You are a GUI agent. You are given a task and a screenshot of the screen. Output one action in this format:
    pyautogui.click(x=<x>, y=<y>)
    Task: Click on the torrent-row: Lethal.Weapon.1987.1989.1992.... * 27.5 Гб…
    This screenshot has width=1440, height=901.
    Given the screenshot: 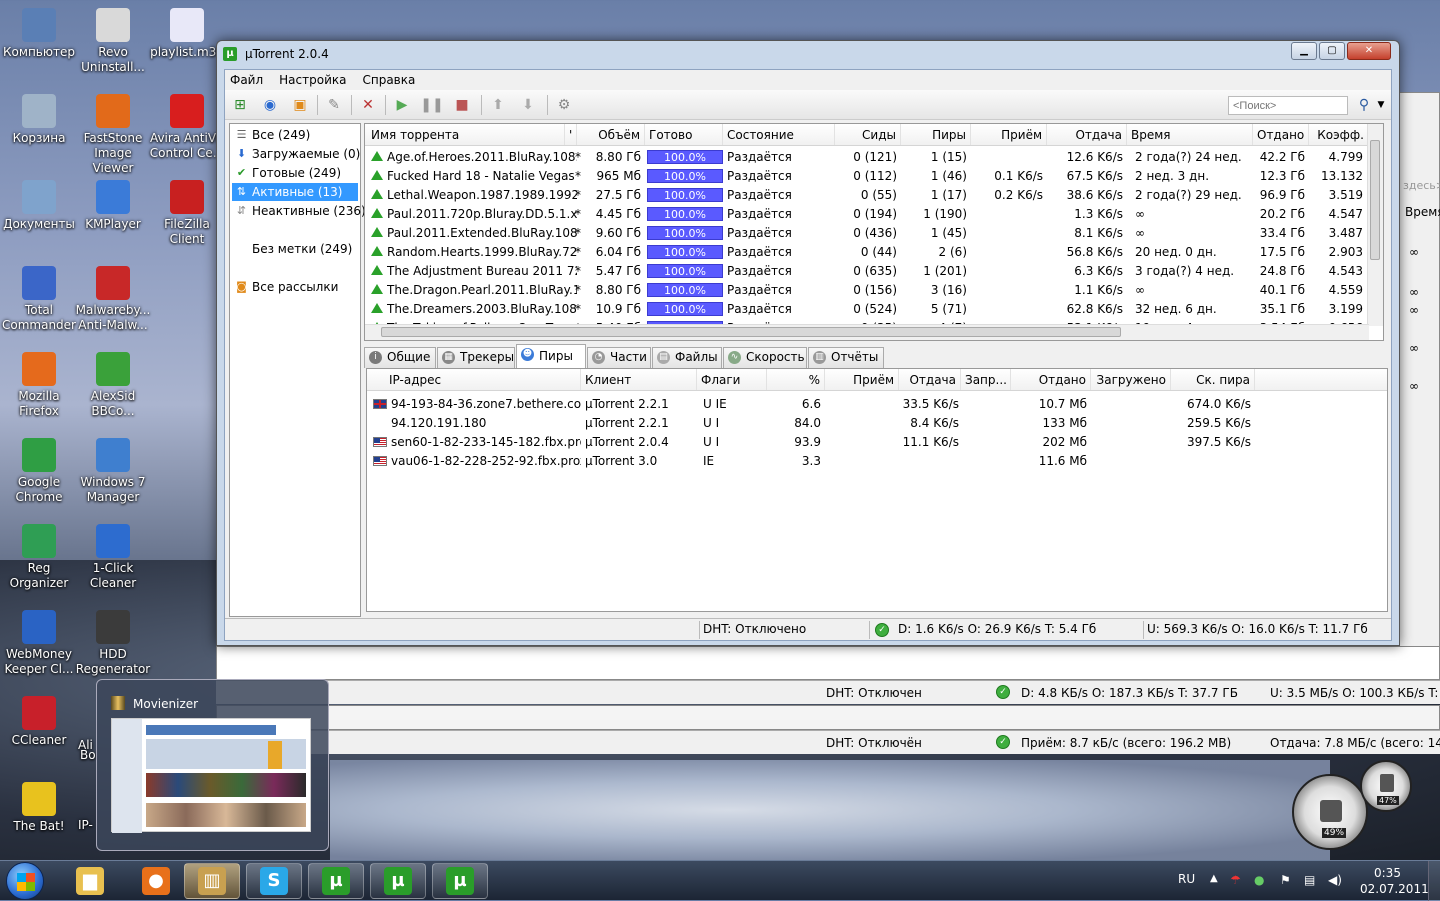 What is the action you would take?
    pyautogui.click(x=870, y=195)
    